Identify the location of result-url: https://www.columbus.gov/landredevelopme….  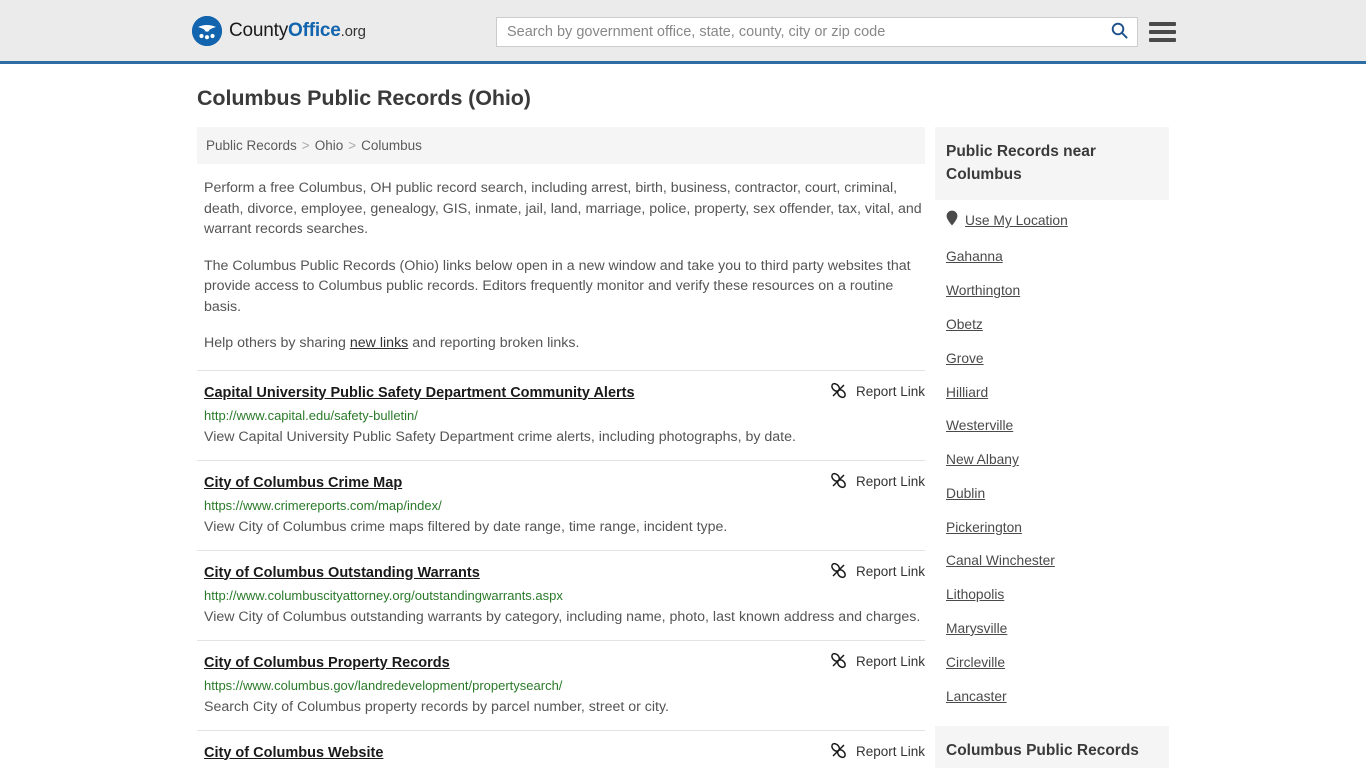
(564, 685).